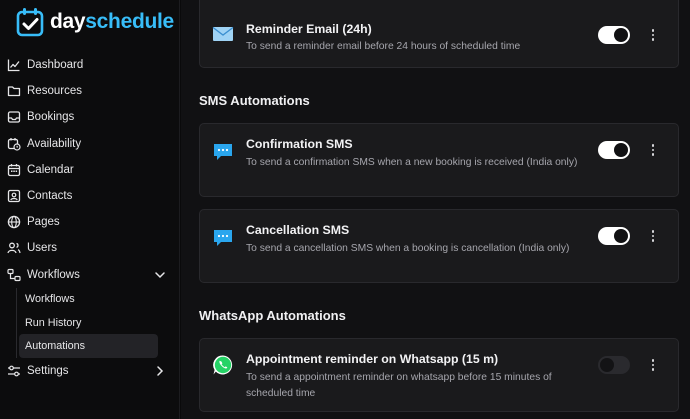 This screenshot has height=419, width=690. I want to click on submenu-item-workflows: Workflows, so click(87, 299).